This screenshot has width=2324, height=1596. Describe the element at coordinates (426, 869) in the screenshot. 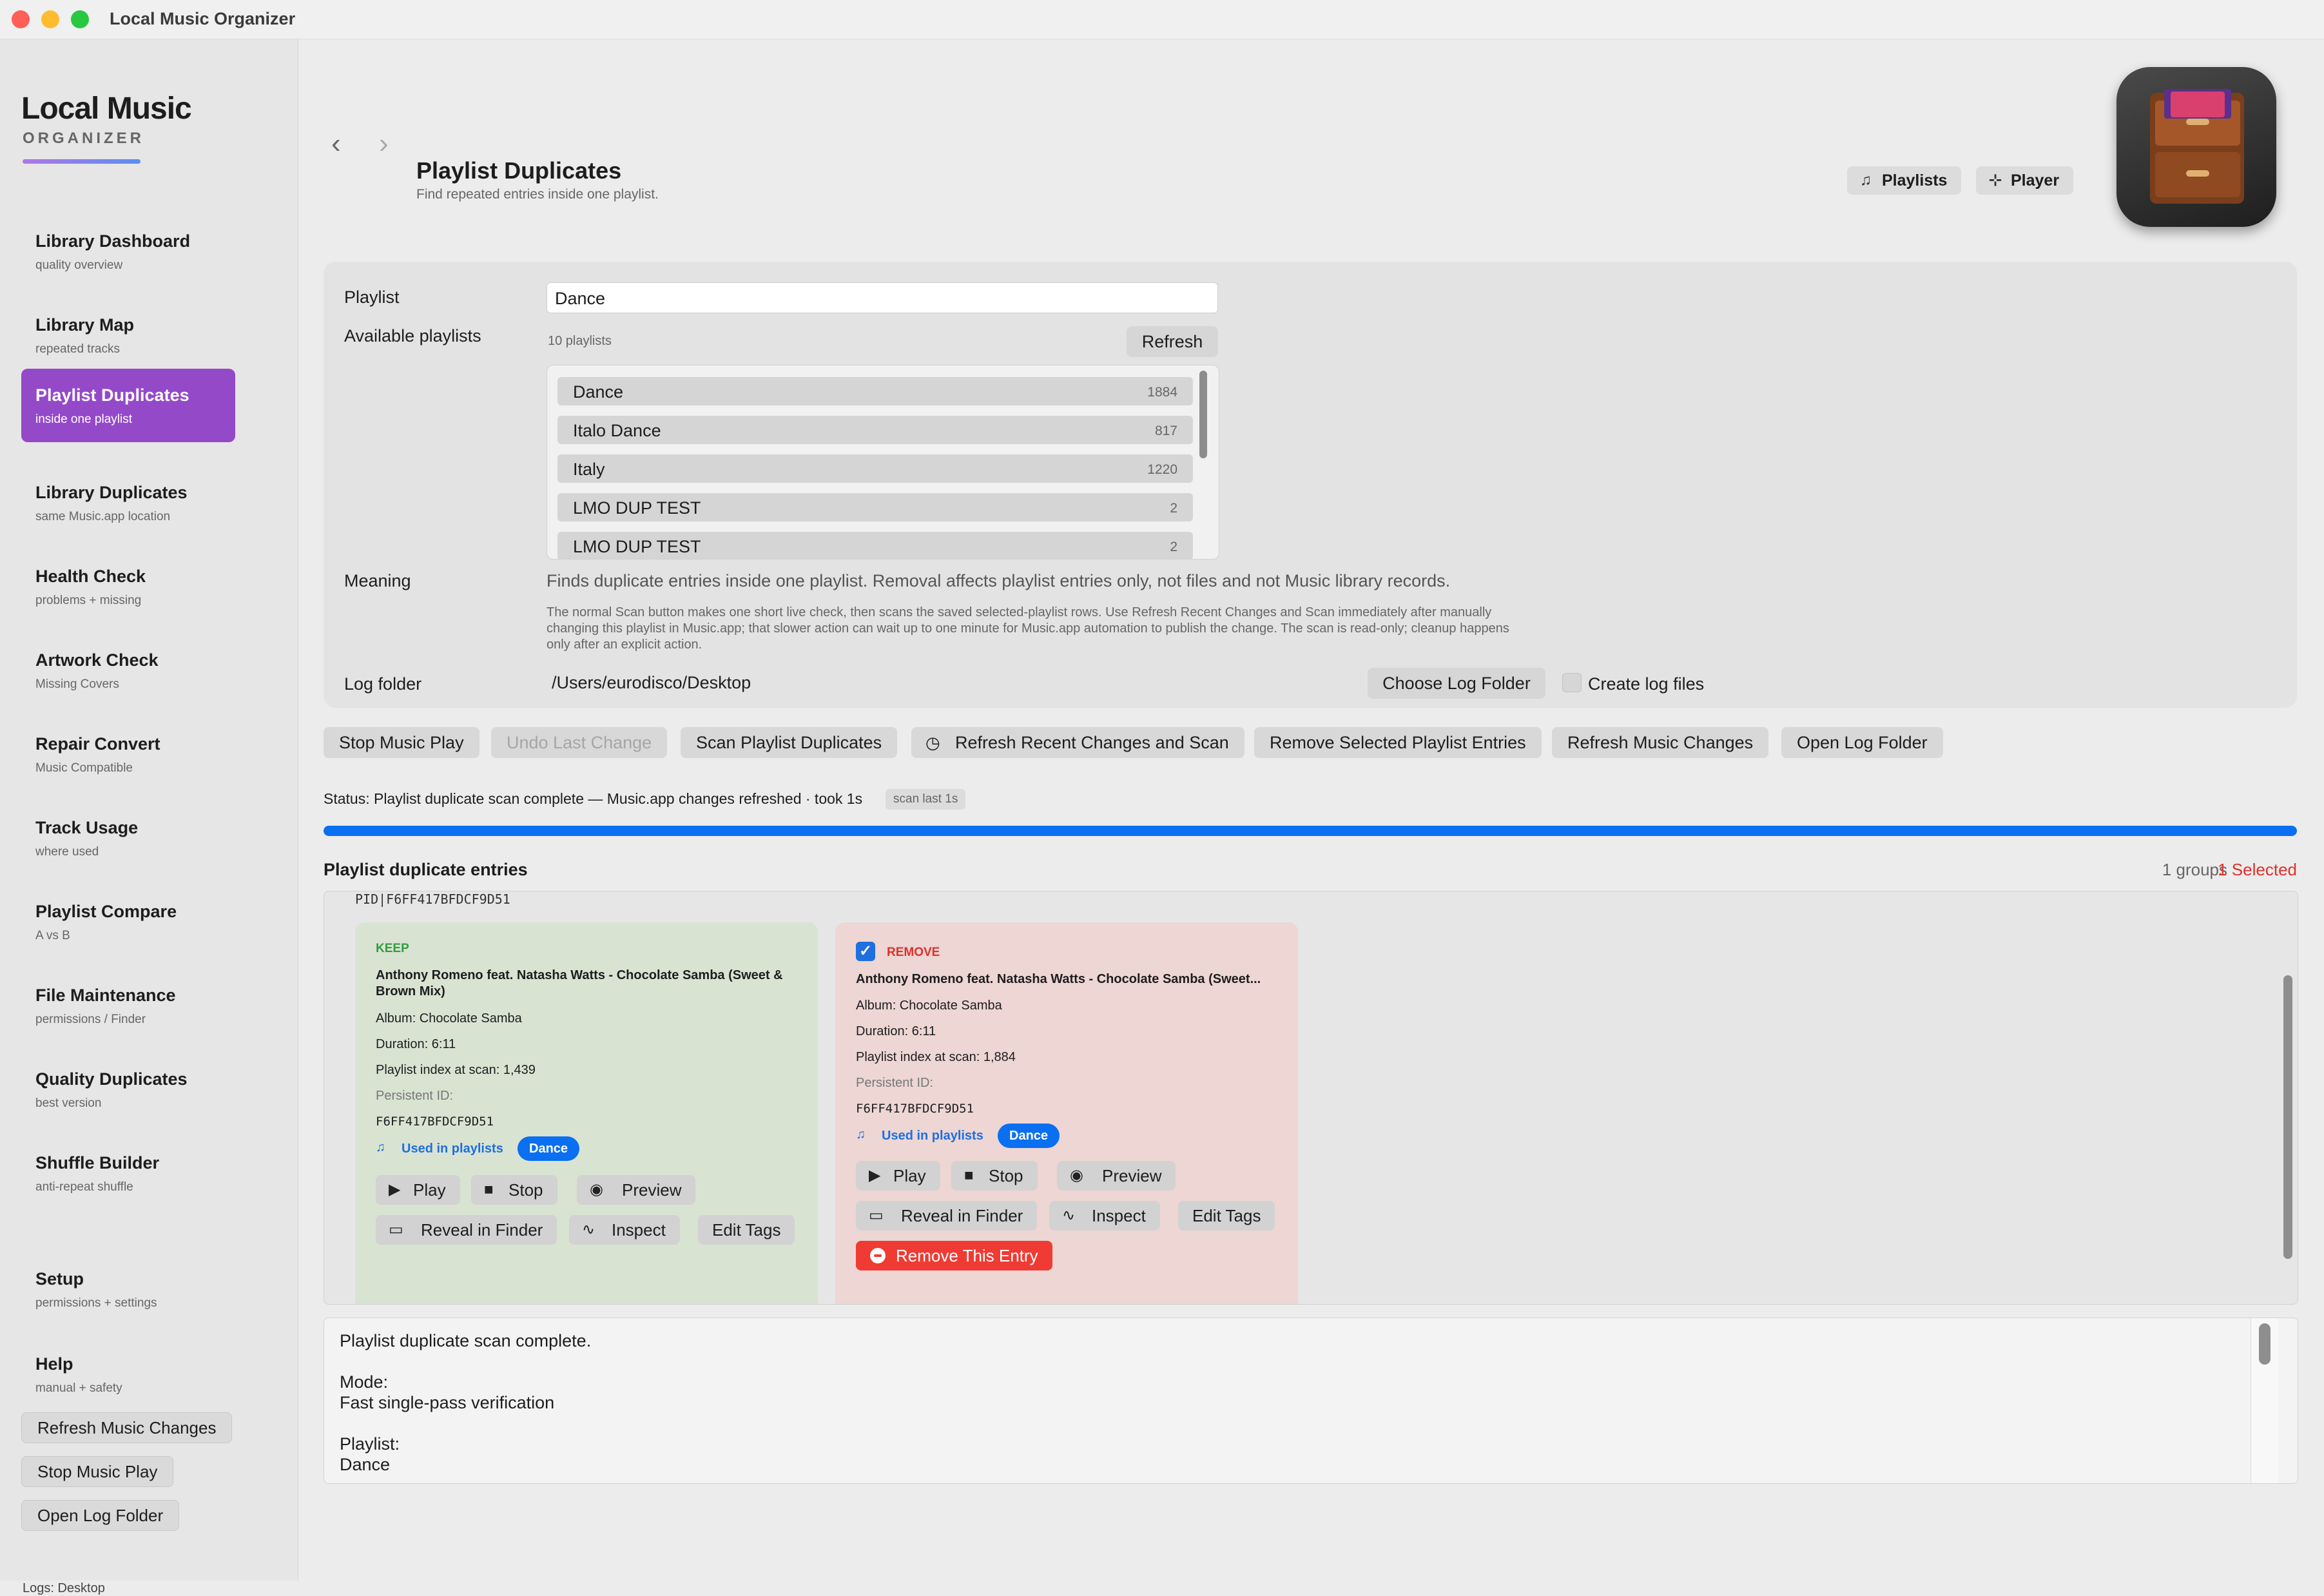

I see `results-title: Playlist duplicate entries` at that location.